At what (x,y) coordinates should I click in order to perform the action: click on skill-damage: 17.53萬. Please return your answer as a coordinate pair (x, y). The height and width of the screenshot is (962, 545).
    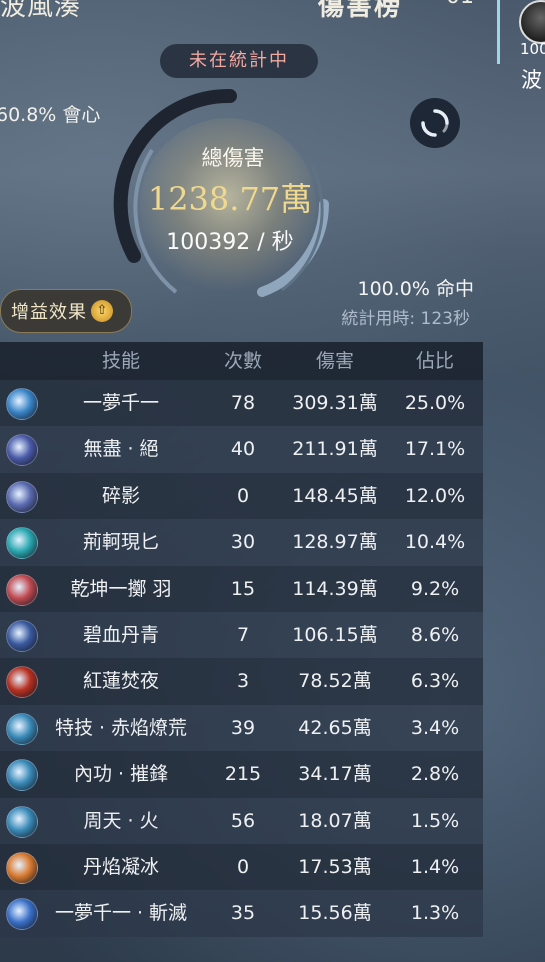
    Looking at the image, I should click on (335, 866).